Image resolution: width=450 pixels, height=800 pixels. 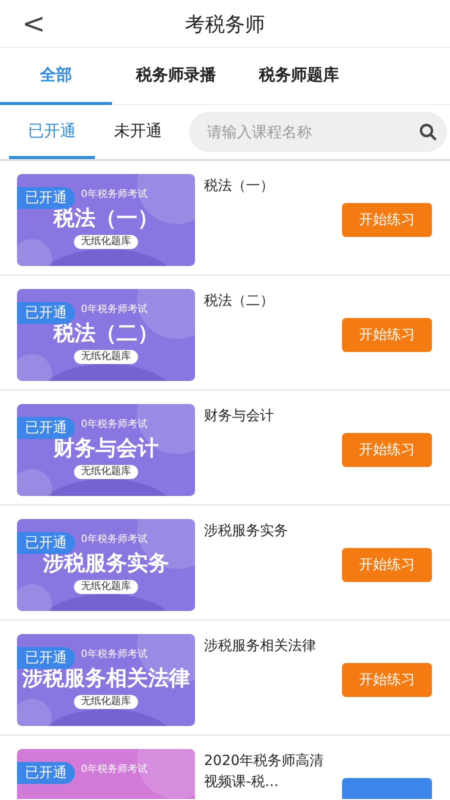 I want to click on category-tab: 税务师录播, so click(x=176, y=76).